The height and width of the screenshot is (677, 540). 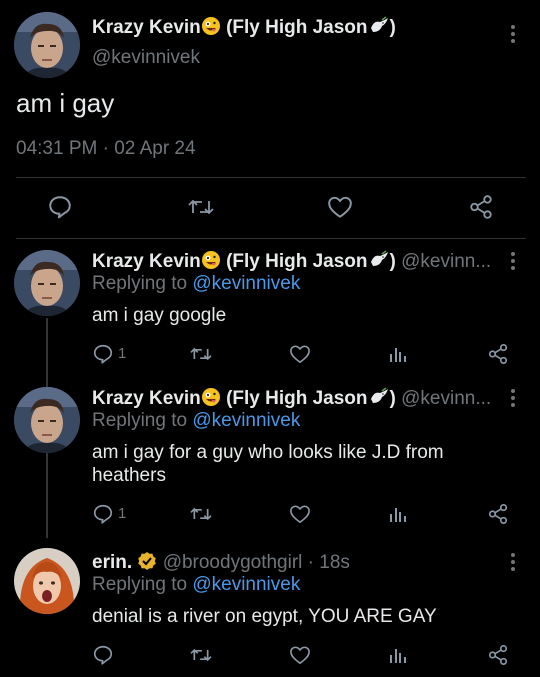 I want to click on zany-face-emoji, so click(x=211, y=29).